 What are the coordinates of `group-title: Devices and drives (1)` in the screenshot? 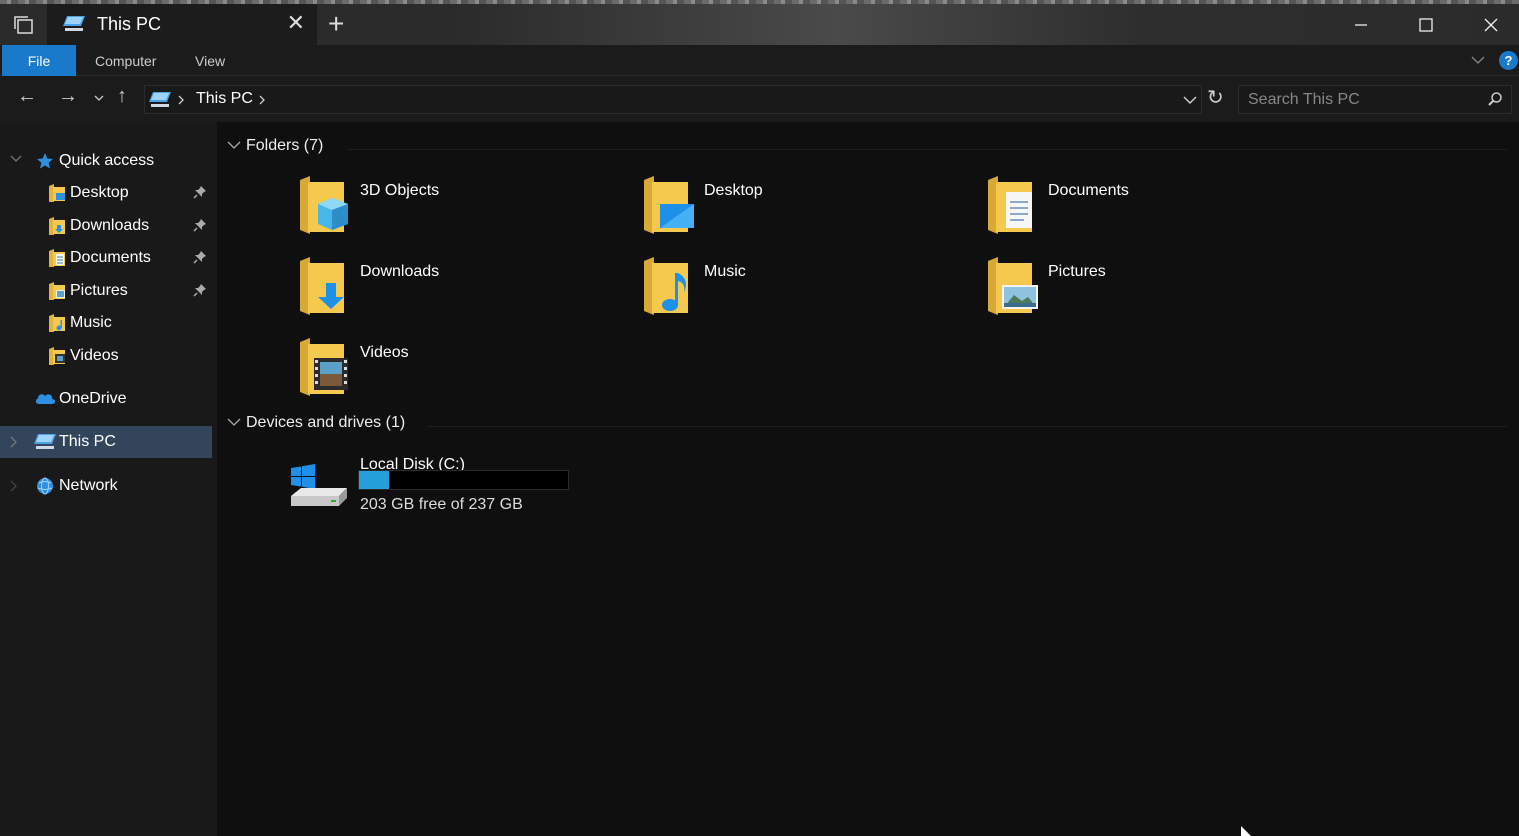 It's located at (326, 422).